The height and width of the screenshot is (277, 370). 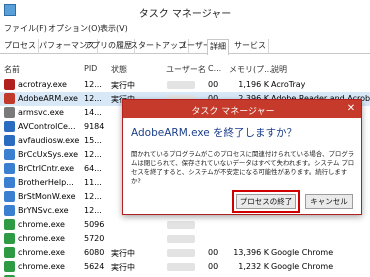 What do you see at coordinates (114, 28) in the screenshot?
I see `menu-view: 表示(V)` at bounding box center [114, 28].